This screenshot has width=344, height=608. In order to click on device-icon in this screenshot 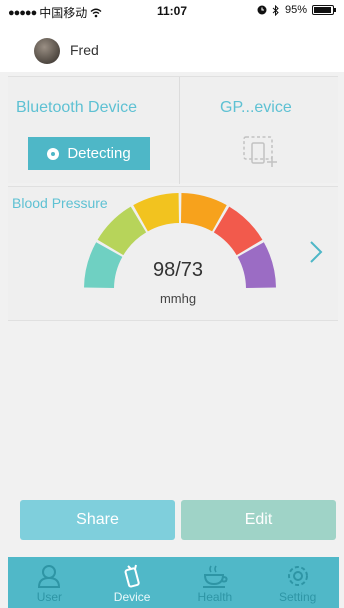, I will do `click(132, 576)`.